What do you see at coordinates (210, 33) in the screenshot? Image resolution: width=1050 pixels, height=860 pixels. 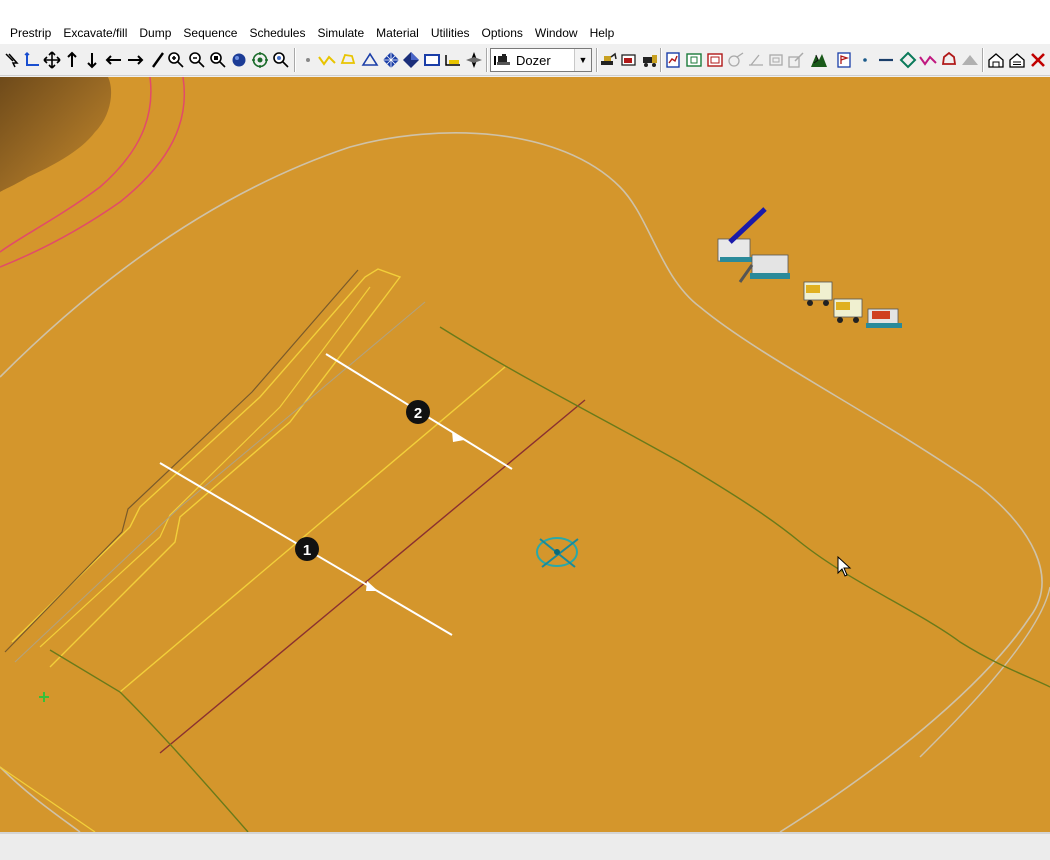 I see `menu-sequence: Sequence` at bounding box center [210, 33].